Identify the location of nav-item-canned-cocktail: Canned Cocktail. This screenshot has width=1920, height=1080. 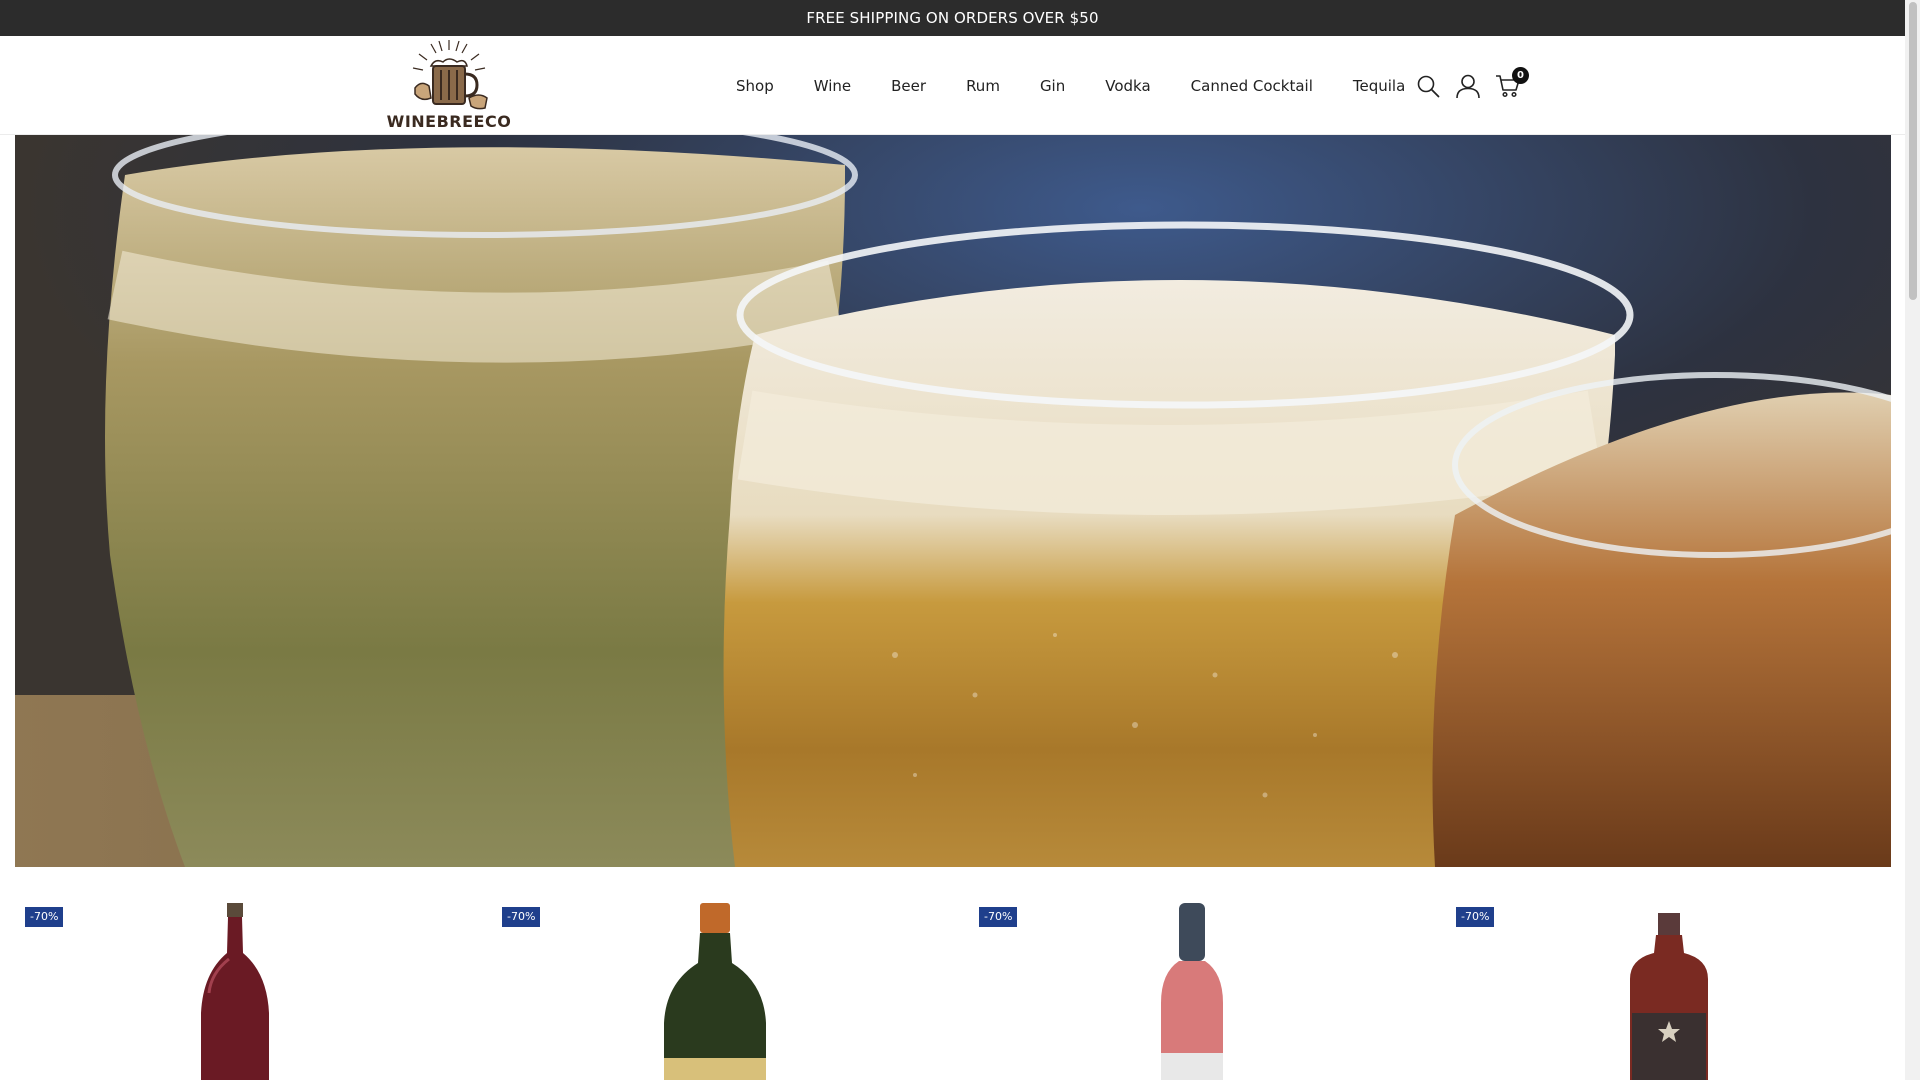
(1252, 86).